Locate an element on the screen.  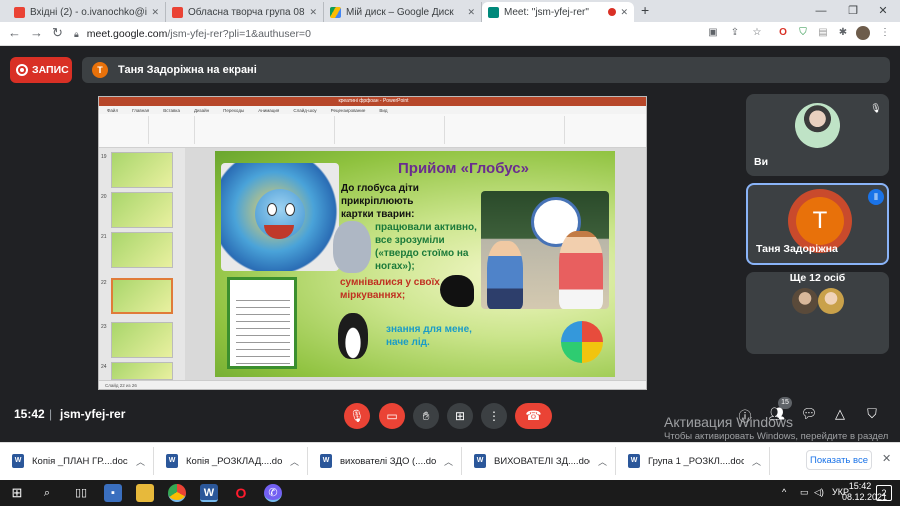
presenter-avatar: Т is located at coordinates (100, 70).